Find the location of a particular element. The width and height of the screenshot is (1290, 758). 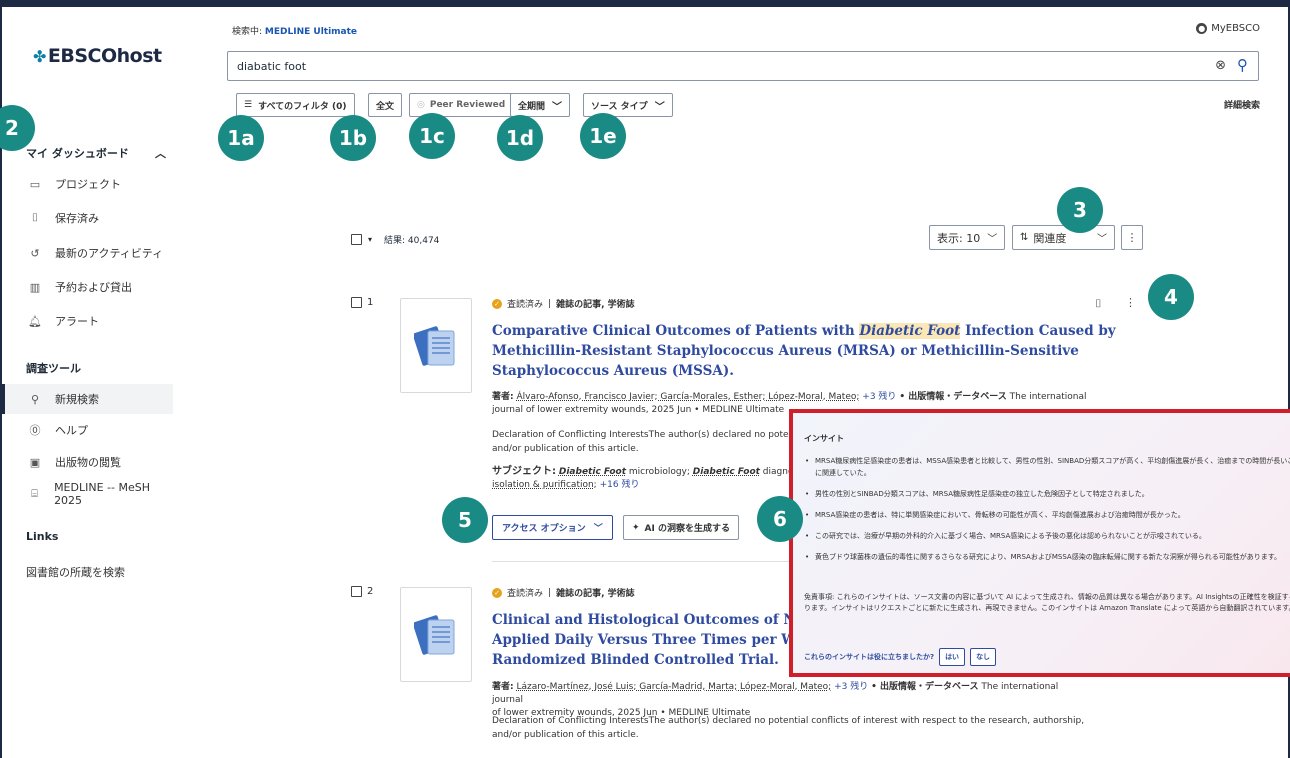

more-subjects-link: +16 残り is located at coordinates (620, 485).